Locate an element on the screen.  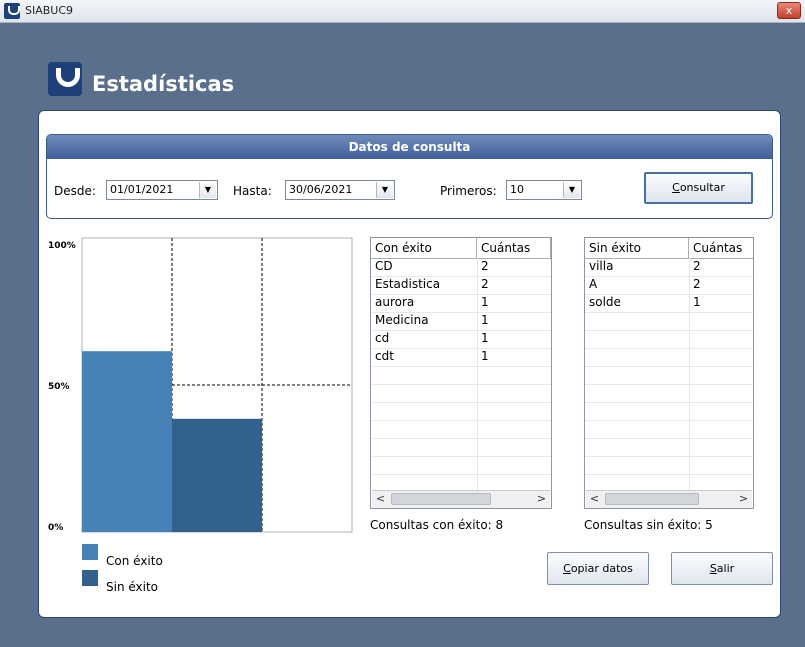
desde-label: Desde: is located at coordinates (75, 191).